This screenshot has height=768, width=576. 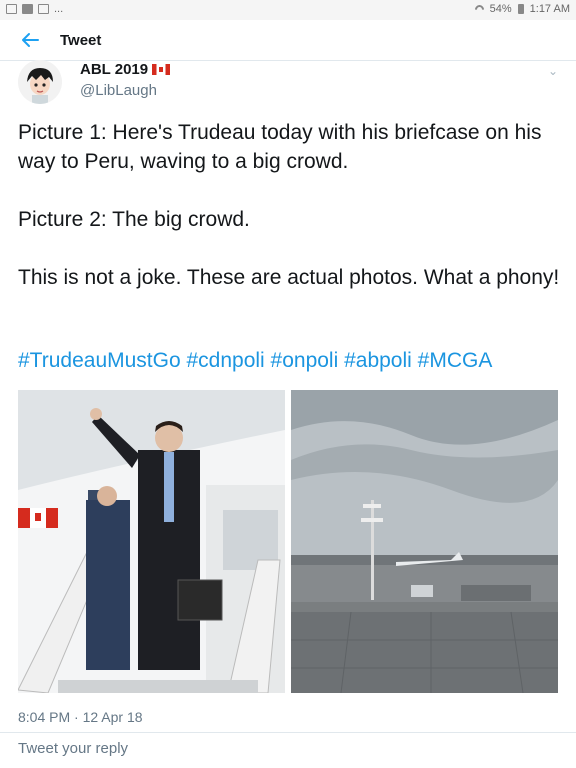 What do you see at coordinates (11, 9) in the screenshot?
I see `gallery-icon` at bounding box center [11, 9].